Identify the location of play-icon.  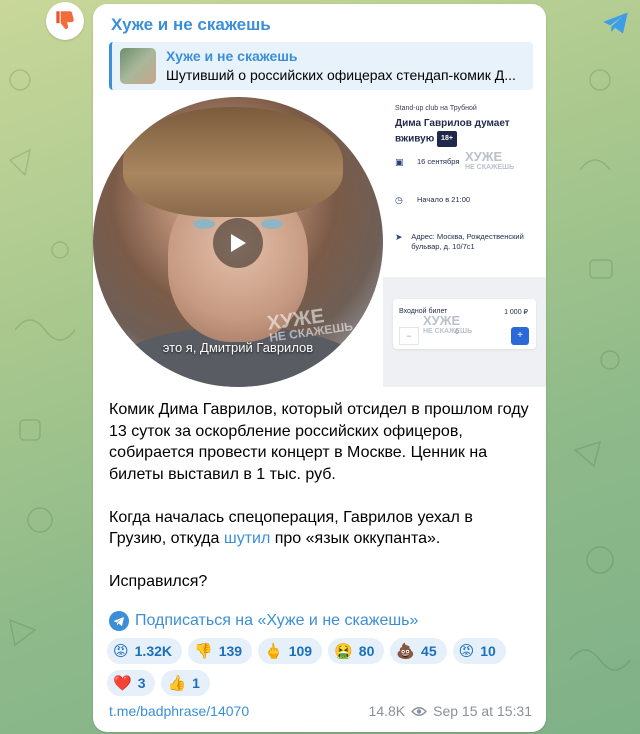
(238, 243).